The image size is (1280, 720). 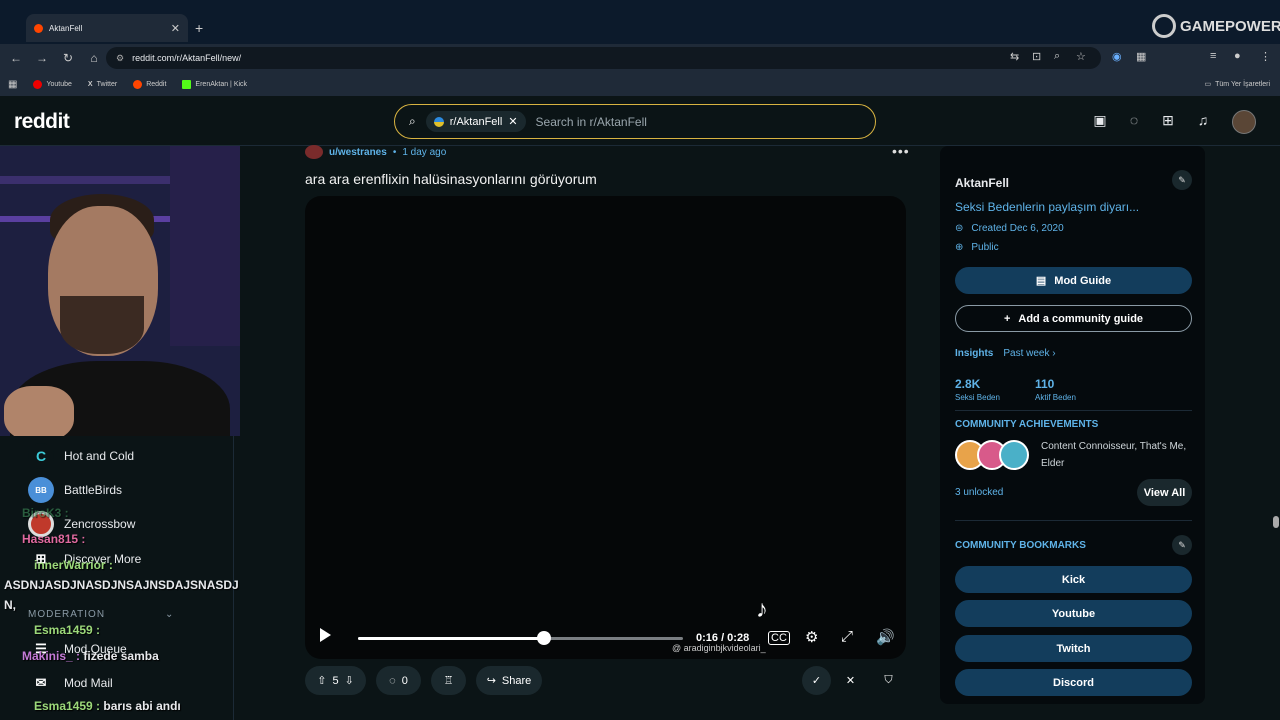 What do you see at coordinates (75, 490) in the screenshot?
I see `game-battlebirds: BB BattleBirds` at bounding box center [75, 490].